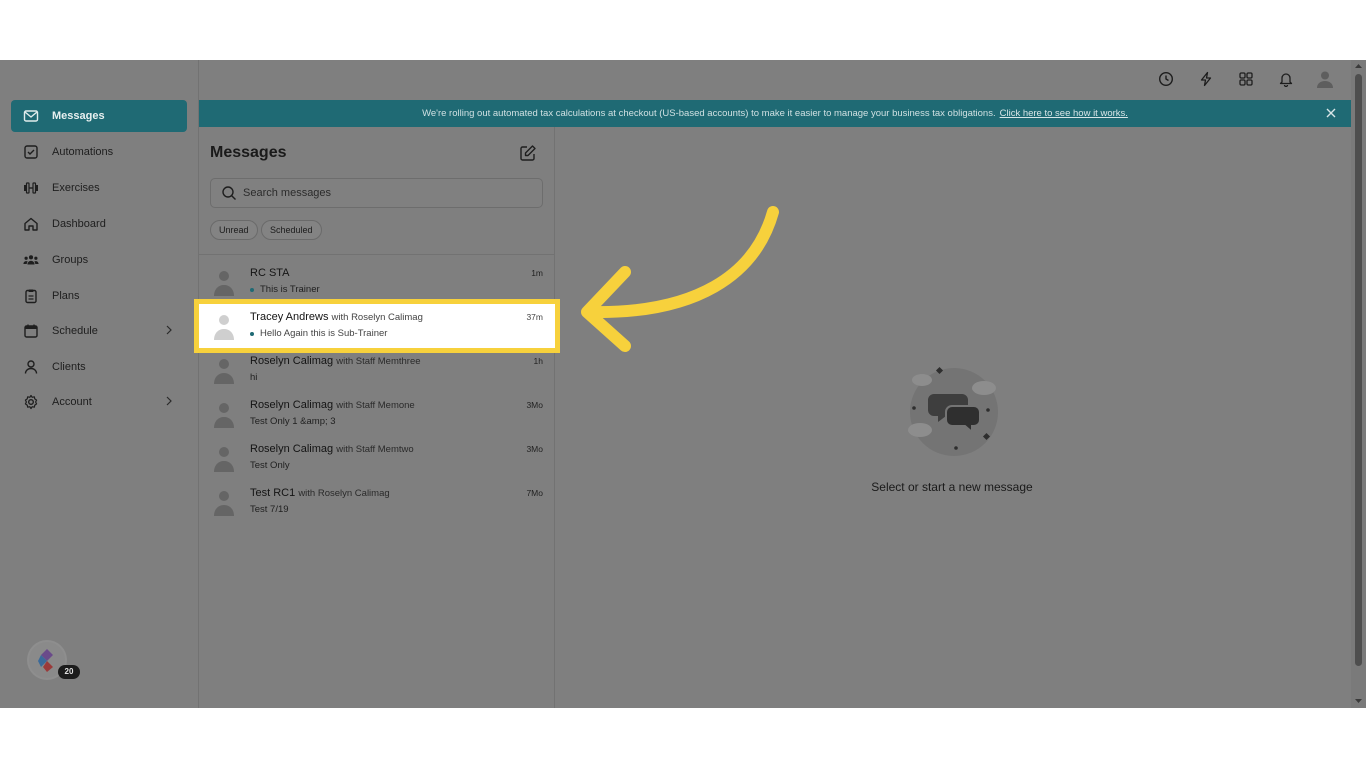  Describe the element at coordinates (952, 487) in the screenshot. I see `empty-state-text: Select or start a new message` at that location.